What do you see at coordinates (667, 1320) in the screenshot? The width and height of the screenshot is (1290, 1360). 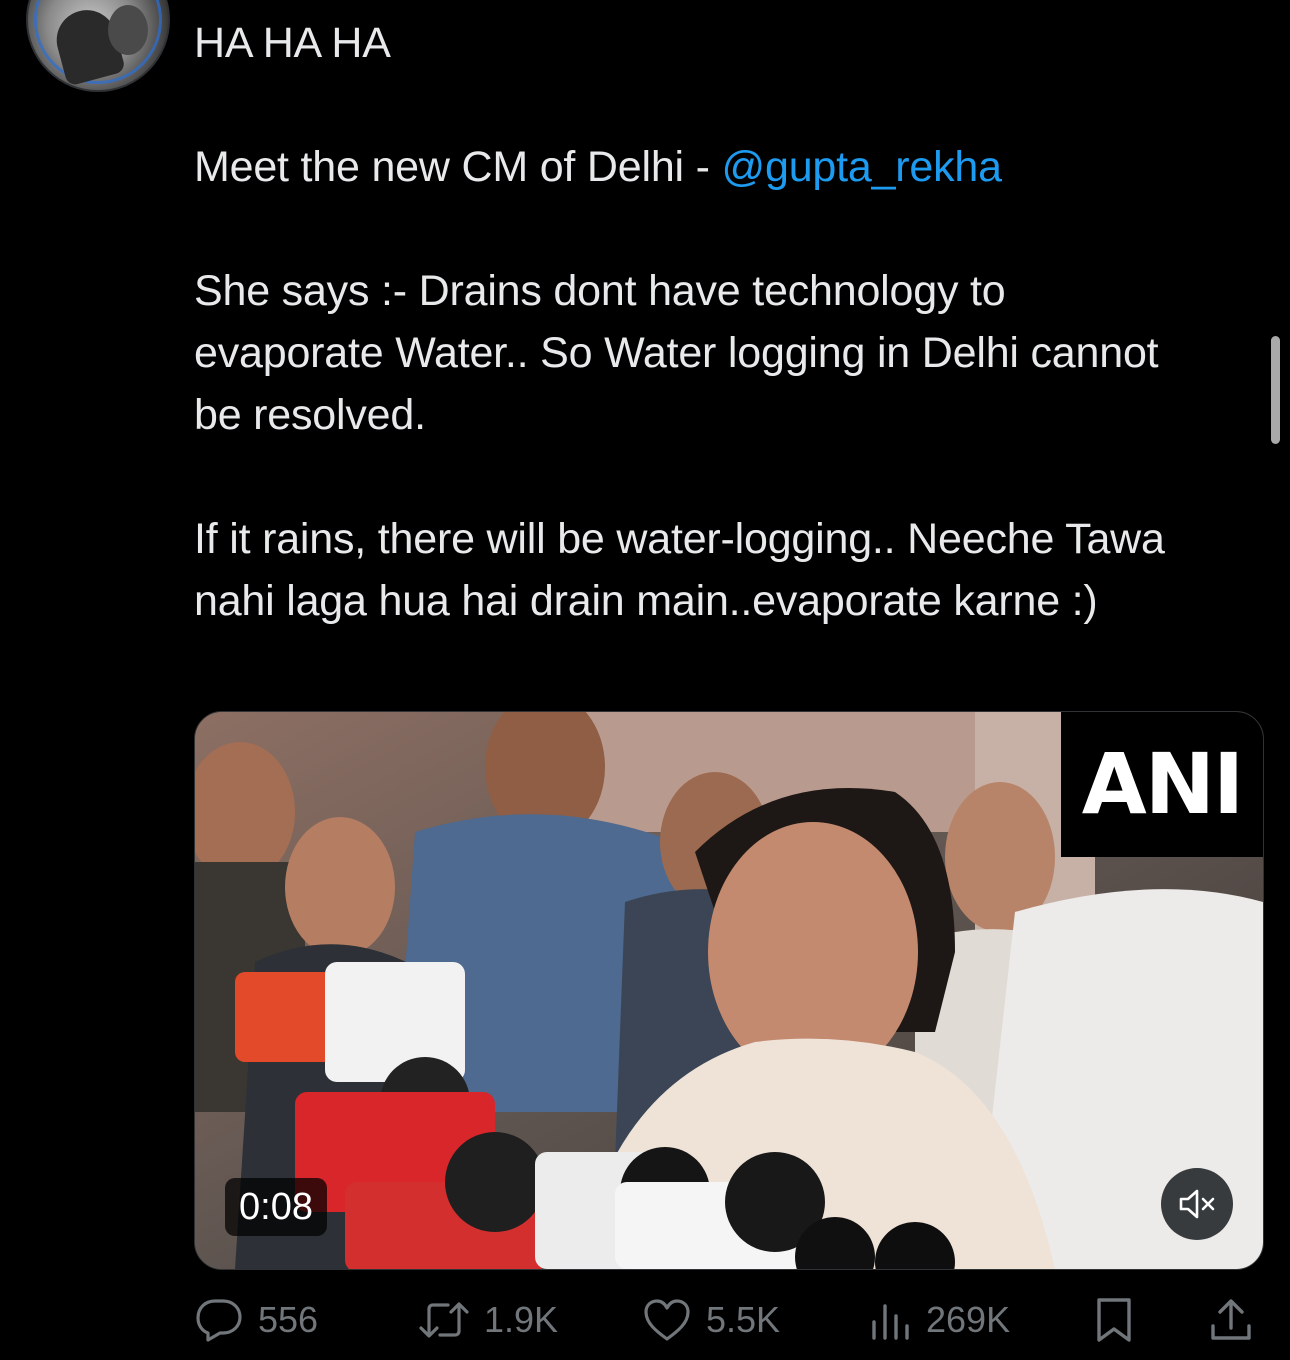 I see `heart-icon` at bounding box center [667, 1320].